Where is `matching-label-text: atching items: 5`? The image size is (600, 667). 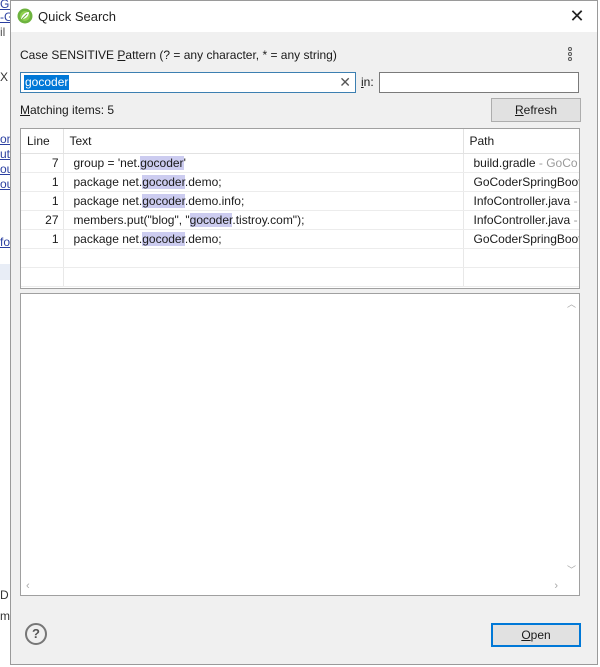 matching-label-text: atching items: 5 is located at coordinates (72, 110).